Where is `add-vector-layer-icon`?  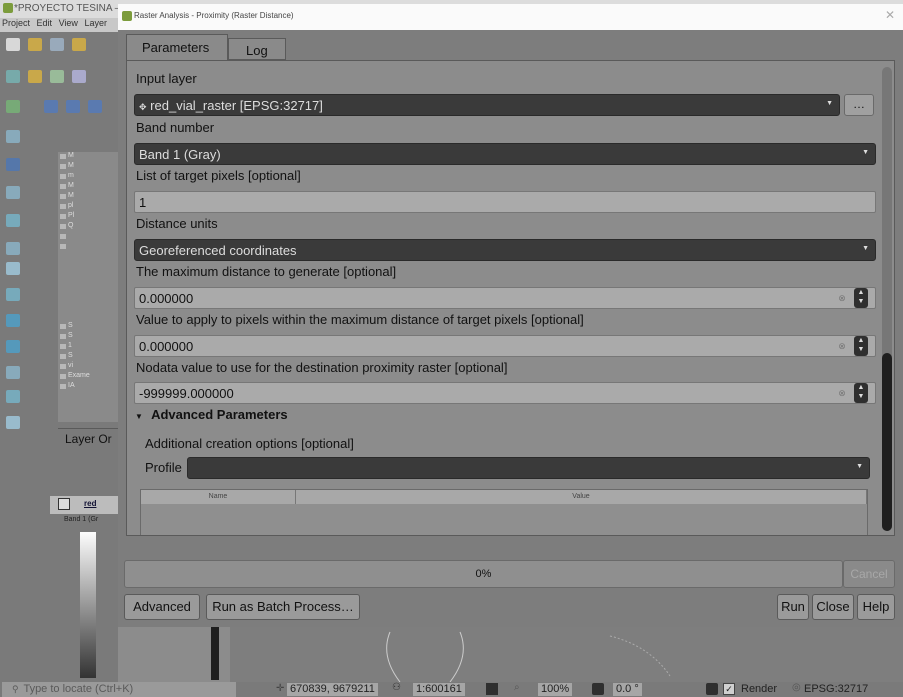
add-vector-layer-icon is located at coordinates (13, 76).